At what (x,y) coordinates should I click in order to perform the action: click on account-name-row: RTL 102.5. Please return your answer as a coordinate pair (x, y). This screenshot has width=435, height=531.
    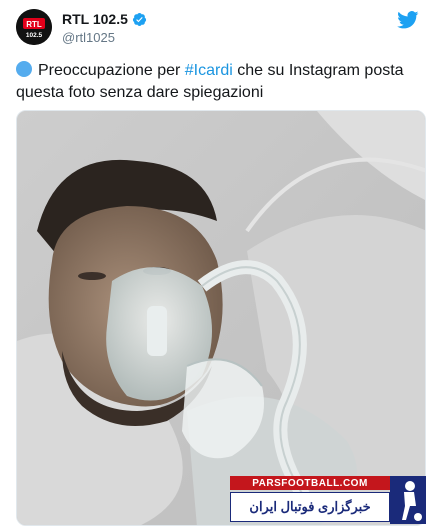
    Looking at the image, I should click on (104, 19).